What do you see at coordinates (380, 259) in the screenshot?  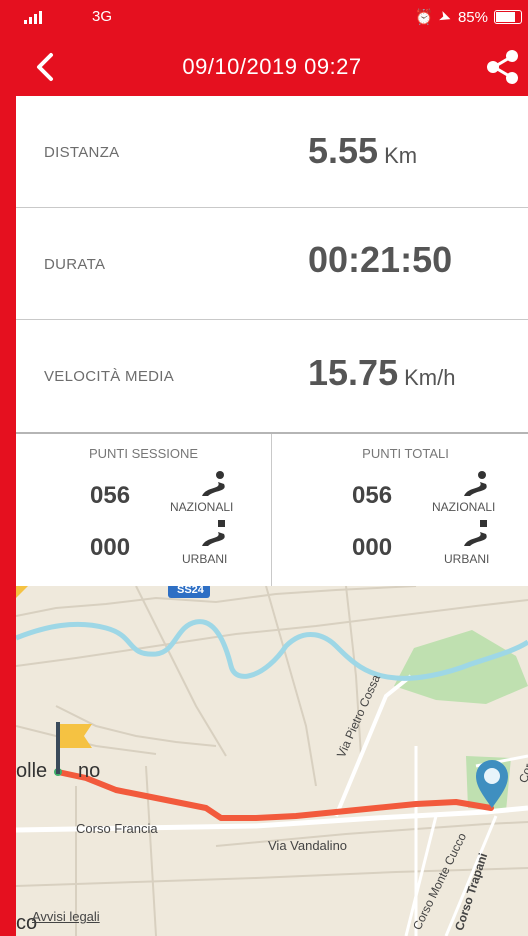 I see `duration-value: 00:21:50` at bounding box center [380, 259].